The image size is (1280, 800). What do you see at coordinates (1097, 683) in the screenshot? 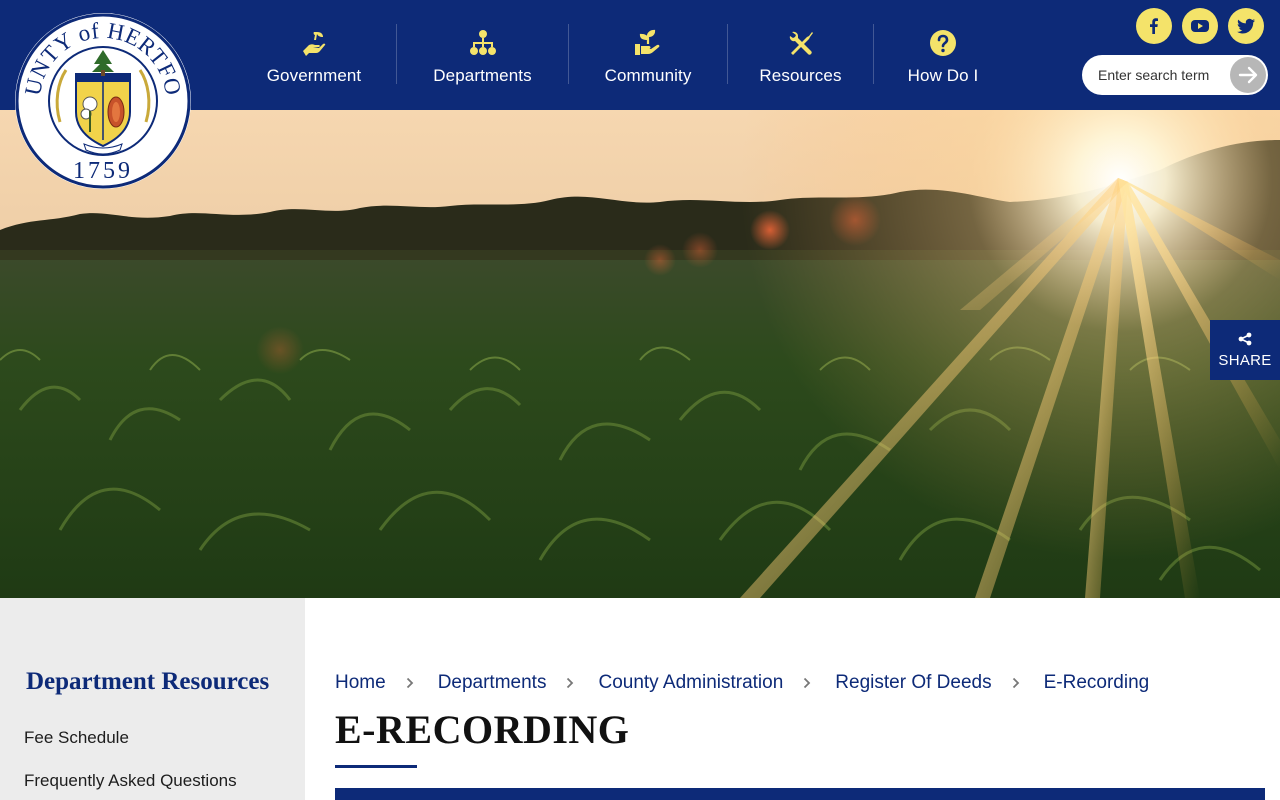
I see `breadcrumb-e-recording: E-Recording` at bounding box center [1097, 683].